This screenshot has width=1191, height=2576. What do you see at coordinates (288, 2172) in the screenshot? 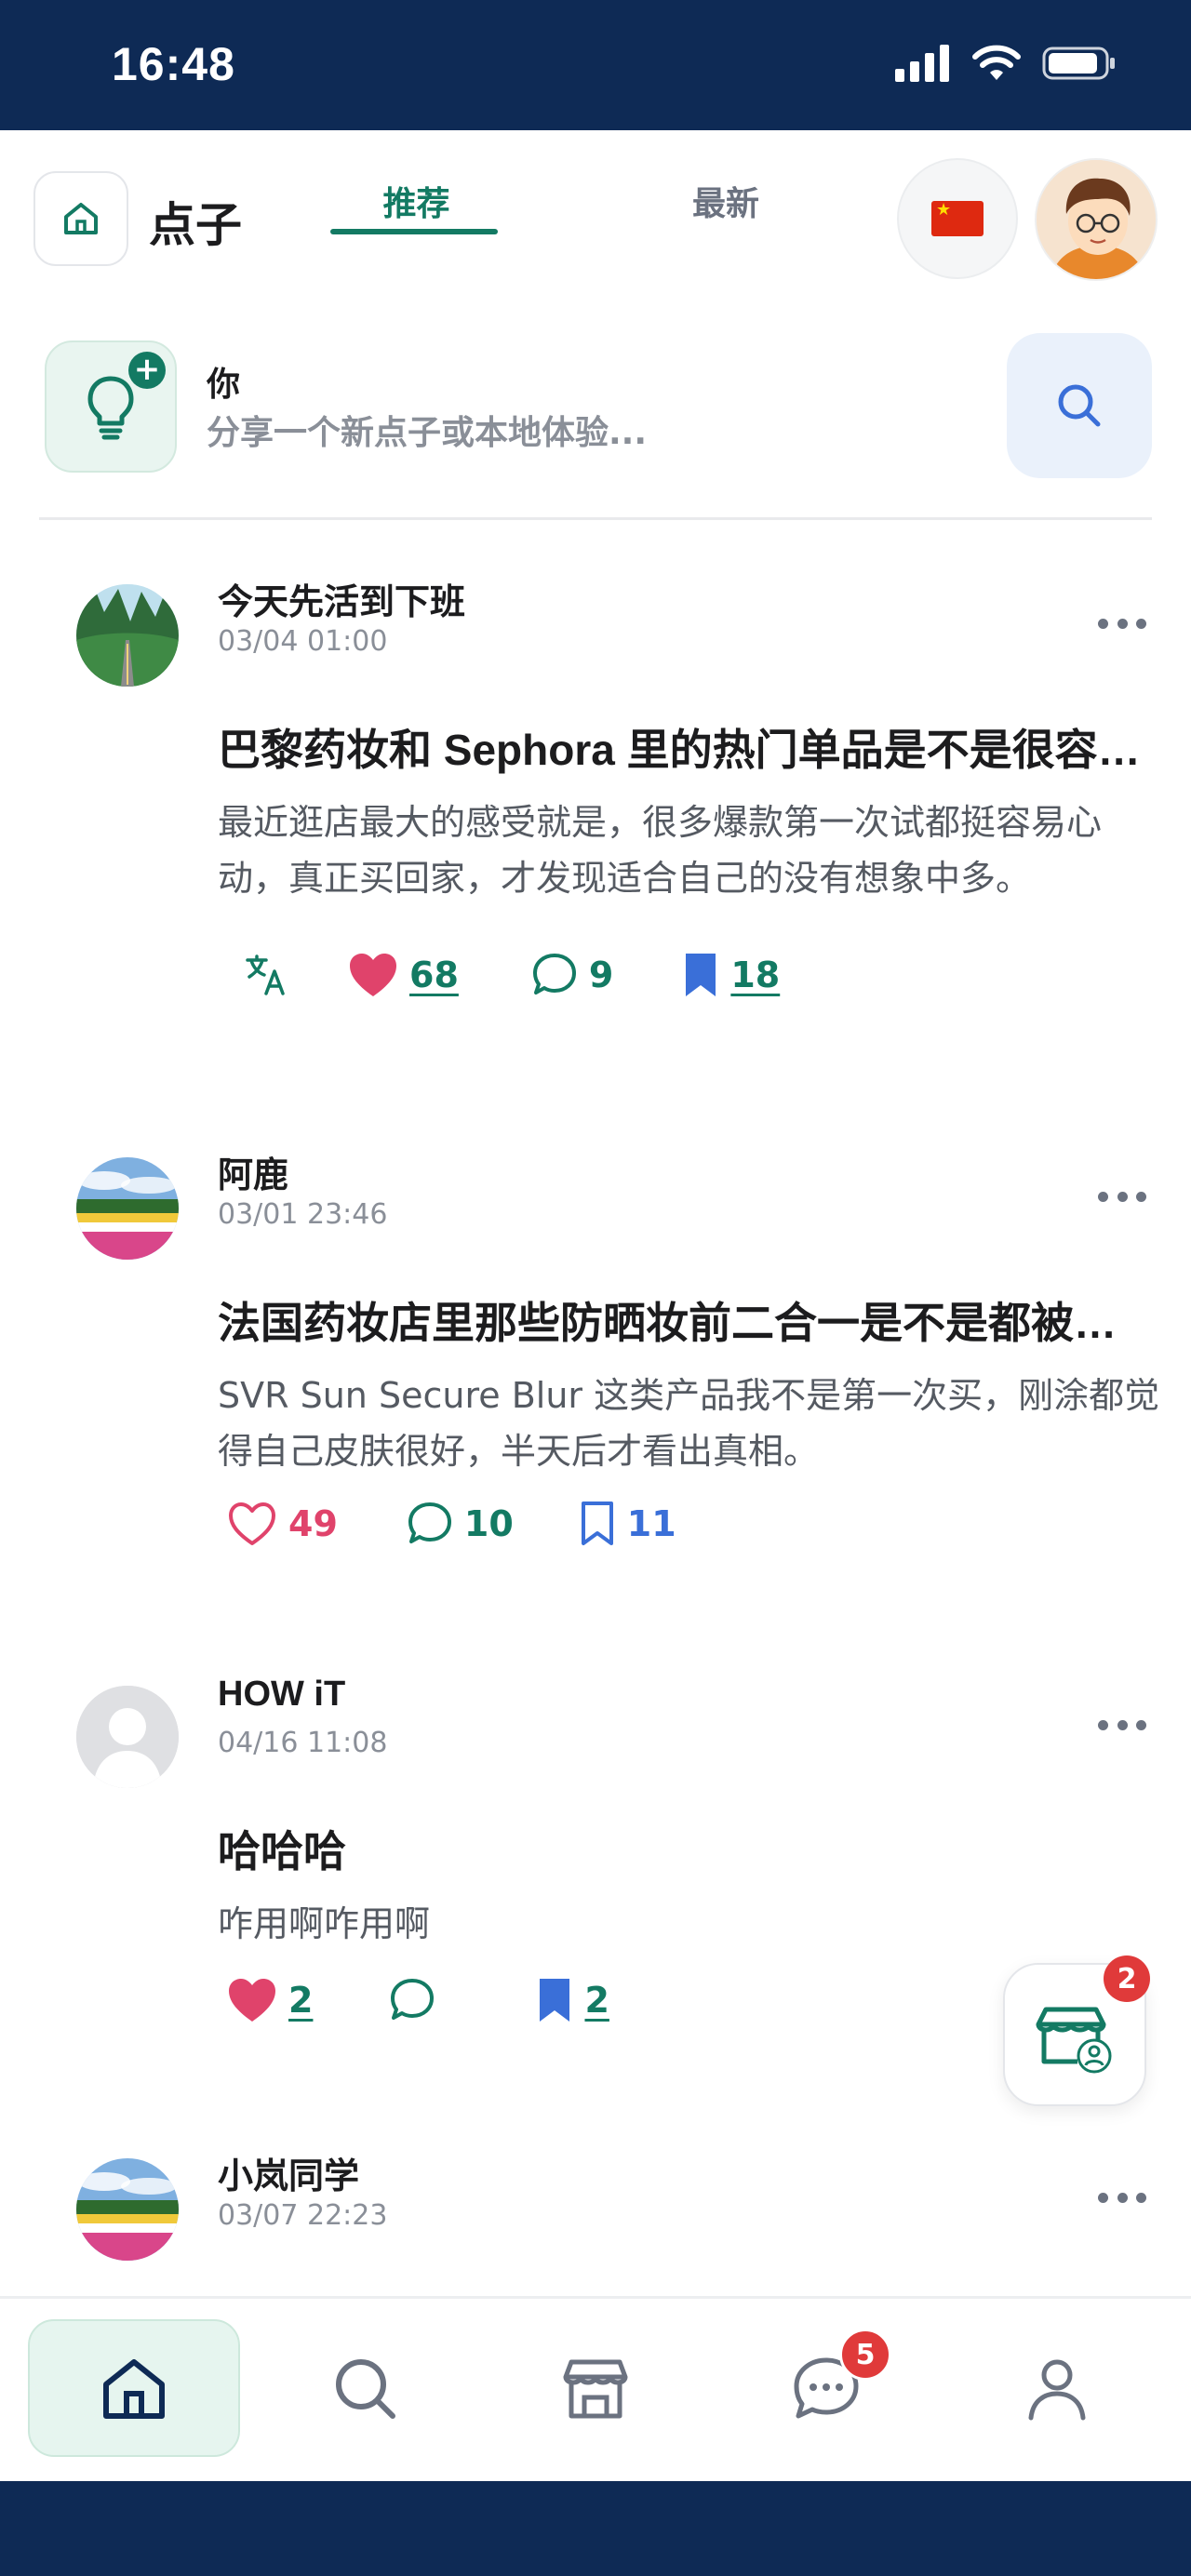
I see `post-author: 小岚同学` at bounding box center [288, 2172].